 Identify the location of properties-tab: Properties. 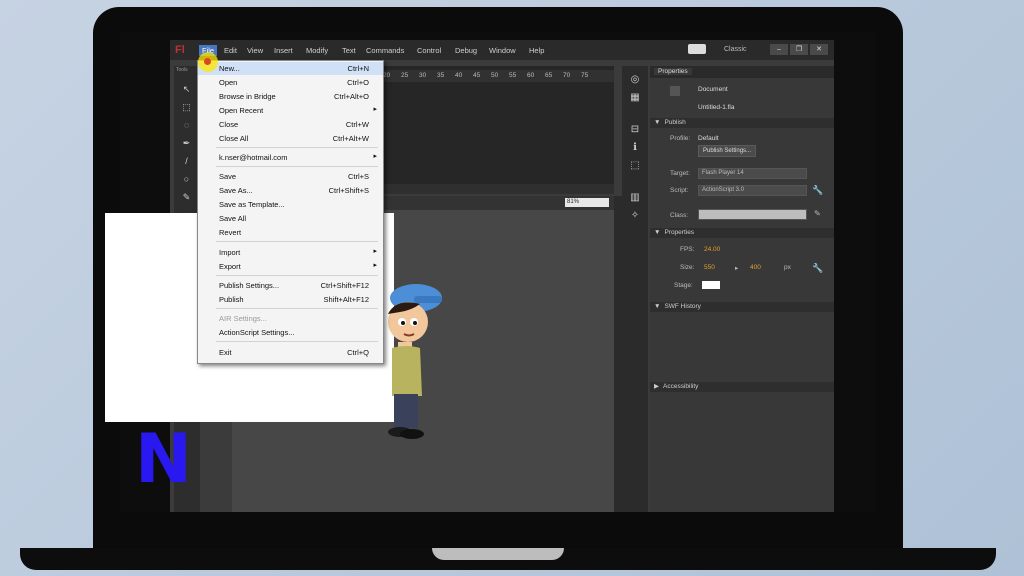
(742, 72).